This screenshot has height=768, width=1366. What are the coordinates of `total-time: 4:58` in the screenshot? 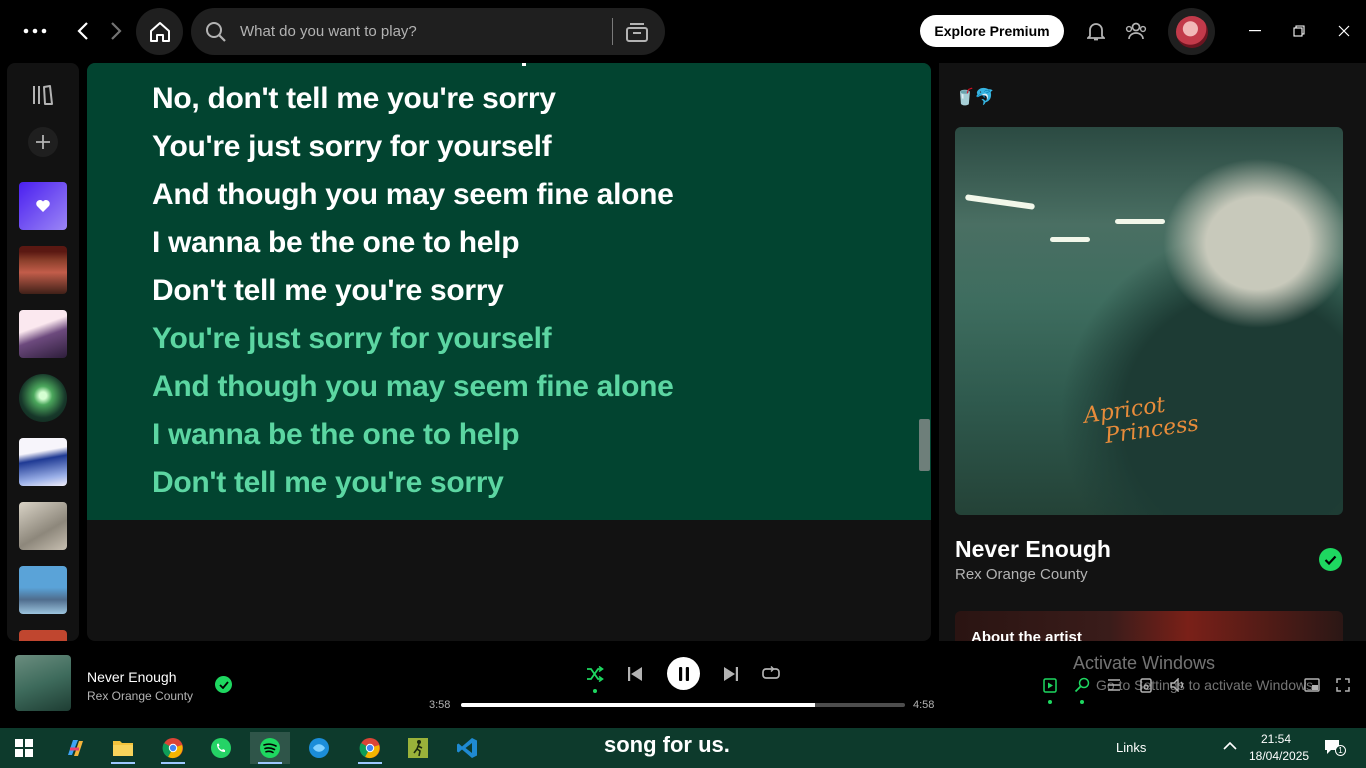 It's located at (924, 705).